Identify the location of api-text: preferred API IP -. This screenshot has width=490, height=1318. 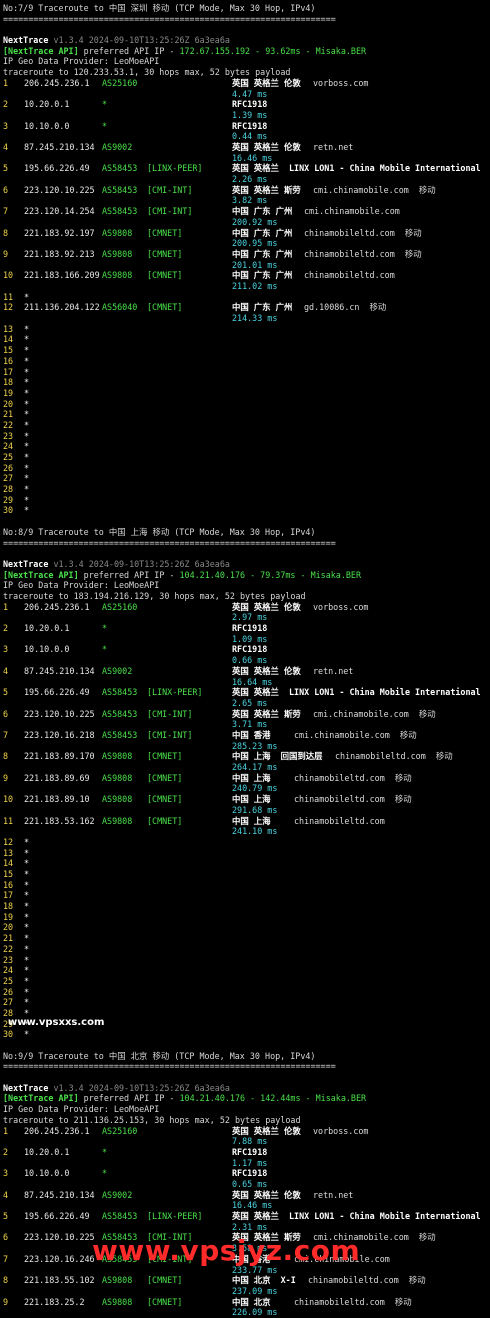
(129, 50).